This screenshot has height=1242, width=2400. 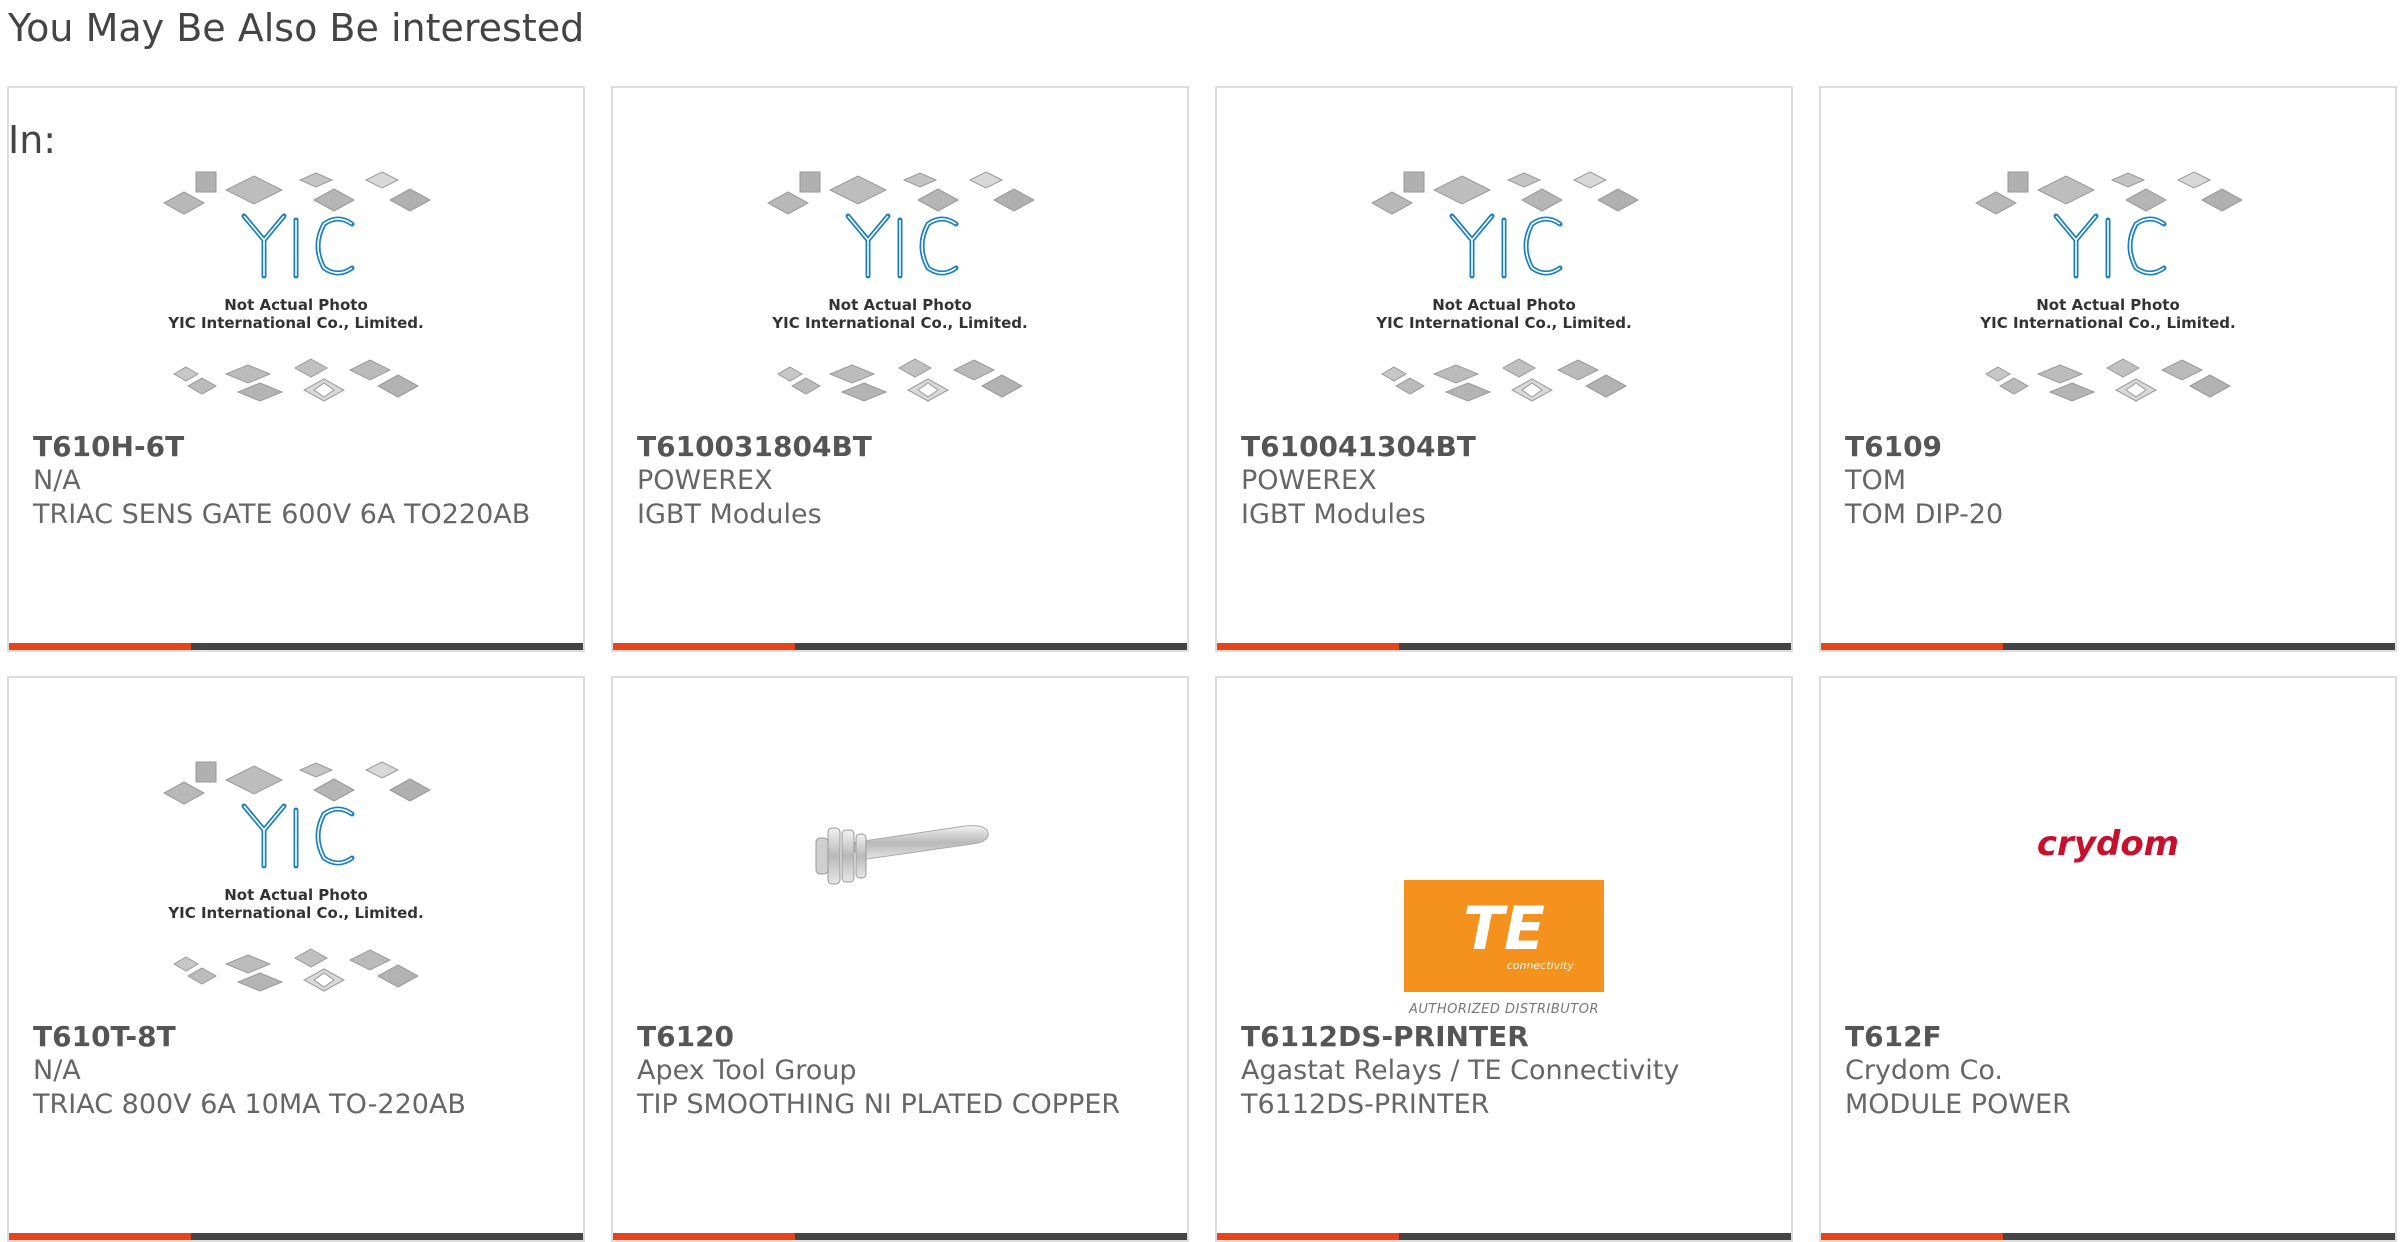 I want to click on product-description: TRIAC 800V 6A 10MA TO-220AB, so click(x=249, y=1104).